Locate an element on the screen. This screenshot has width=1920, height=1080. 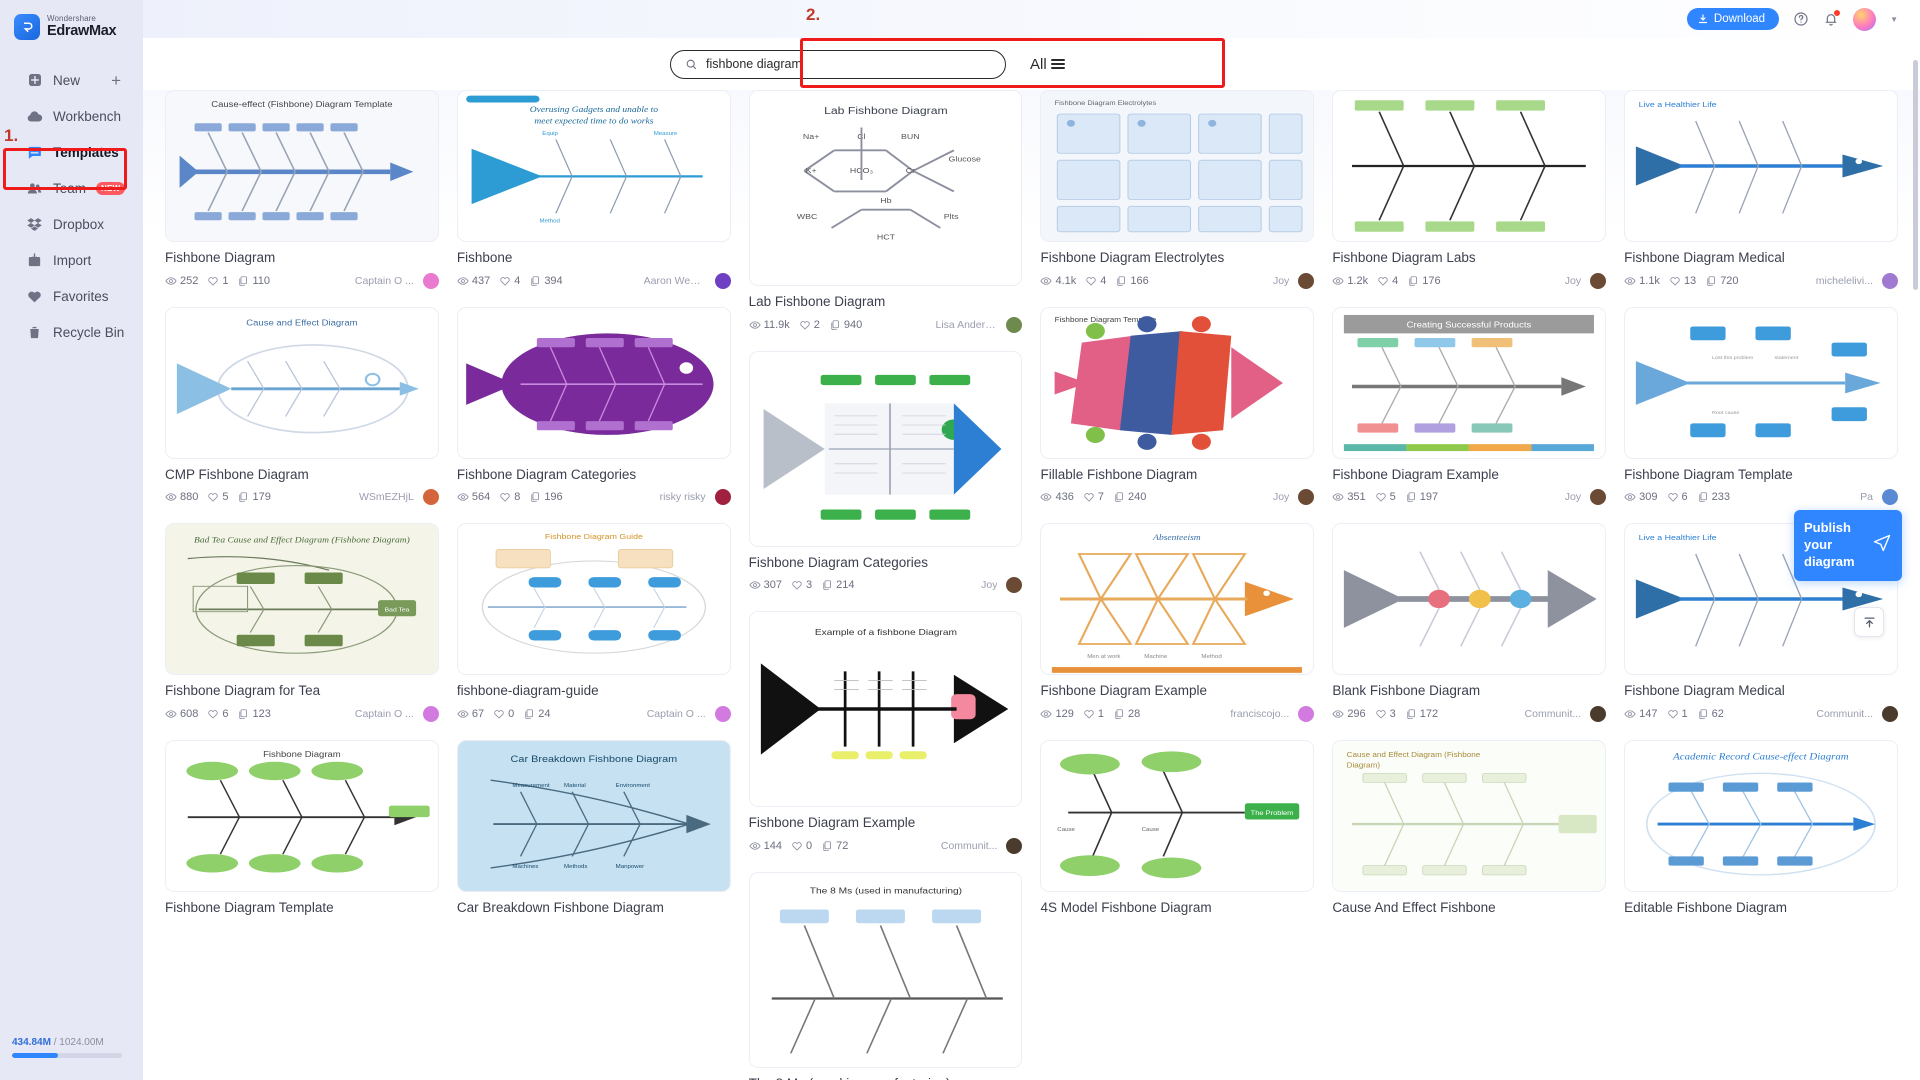
sidebar-item-favorites: Favorites is located at coordinates (71, 296).